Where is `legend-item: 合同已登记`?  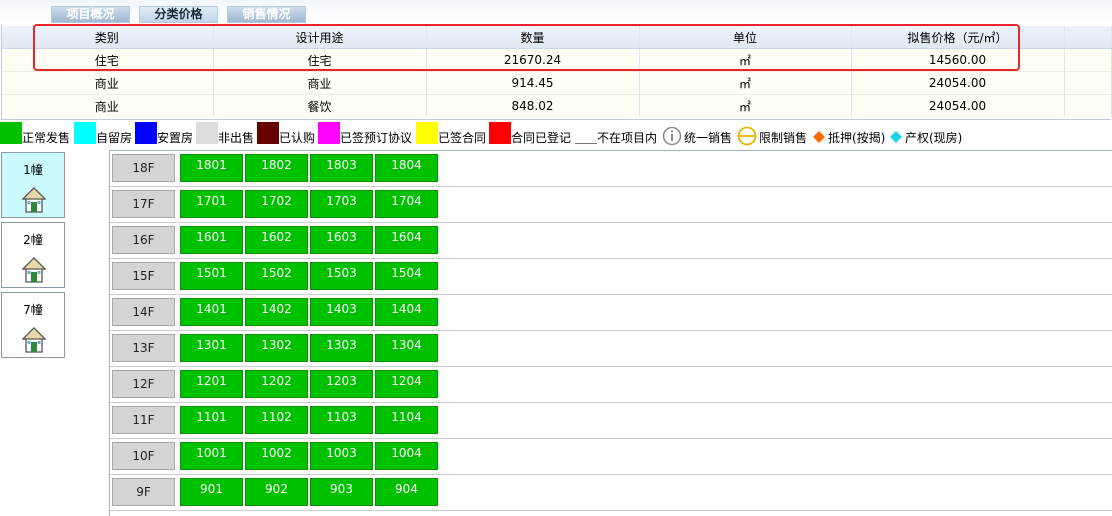 legend-item: 合同已登记 is located at coordinates (530, 134).